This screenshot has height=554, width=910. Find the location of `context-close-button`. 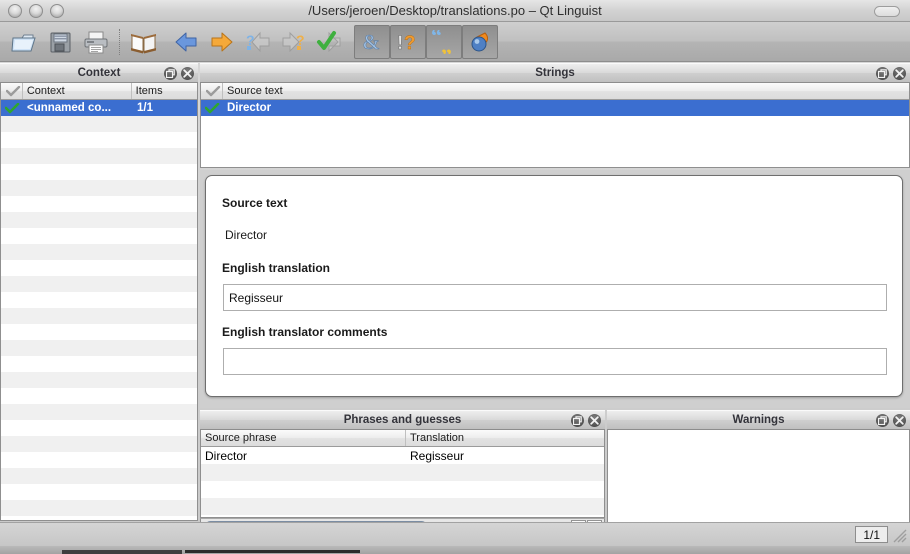

context-close-button is located at coordinates (187, 73).